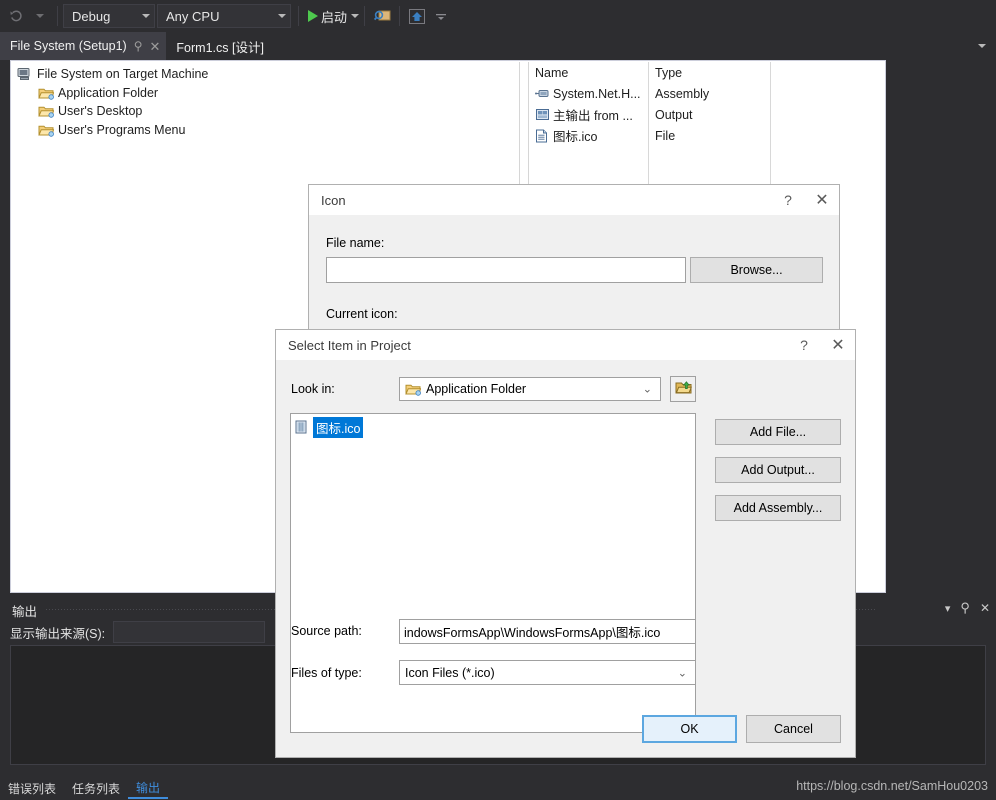 Image resolution: width=996 pixels, height=800 pixels. What do you see at coordinates (450, 672) in the screenshot?
I see `files-of-type-value: Icon Files (*.ico)` at bounding box center [450, 672].